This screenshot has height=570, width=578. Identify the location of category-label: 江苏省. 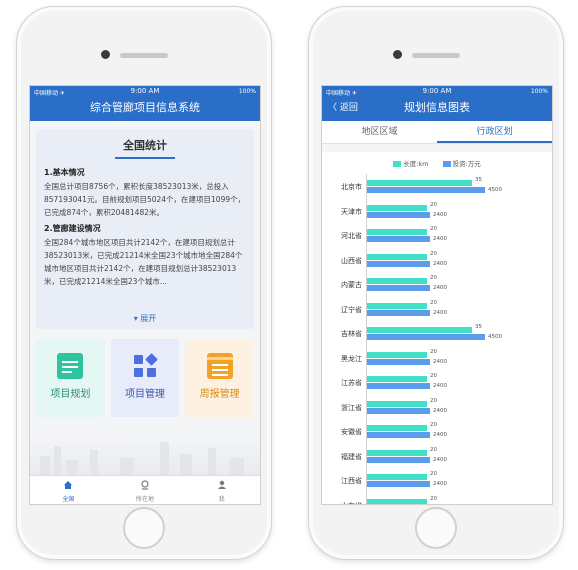
(351, 383).